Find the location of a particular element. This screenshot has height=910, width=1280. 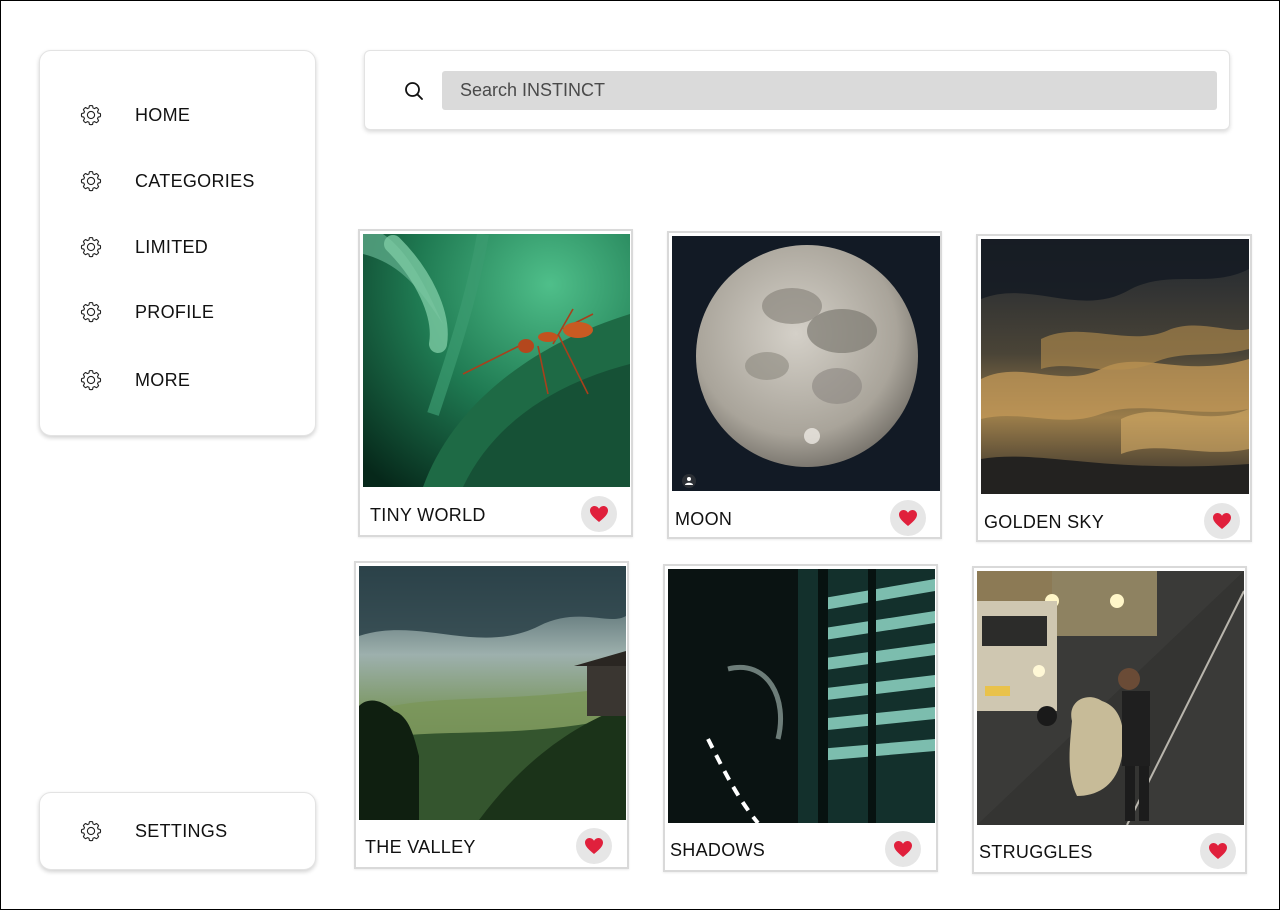

photo-card: STRUGGLES is located at coordinates (1109, 720).